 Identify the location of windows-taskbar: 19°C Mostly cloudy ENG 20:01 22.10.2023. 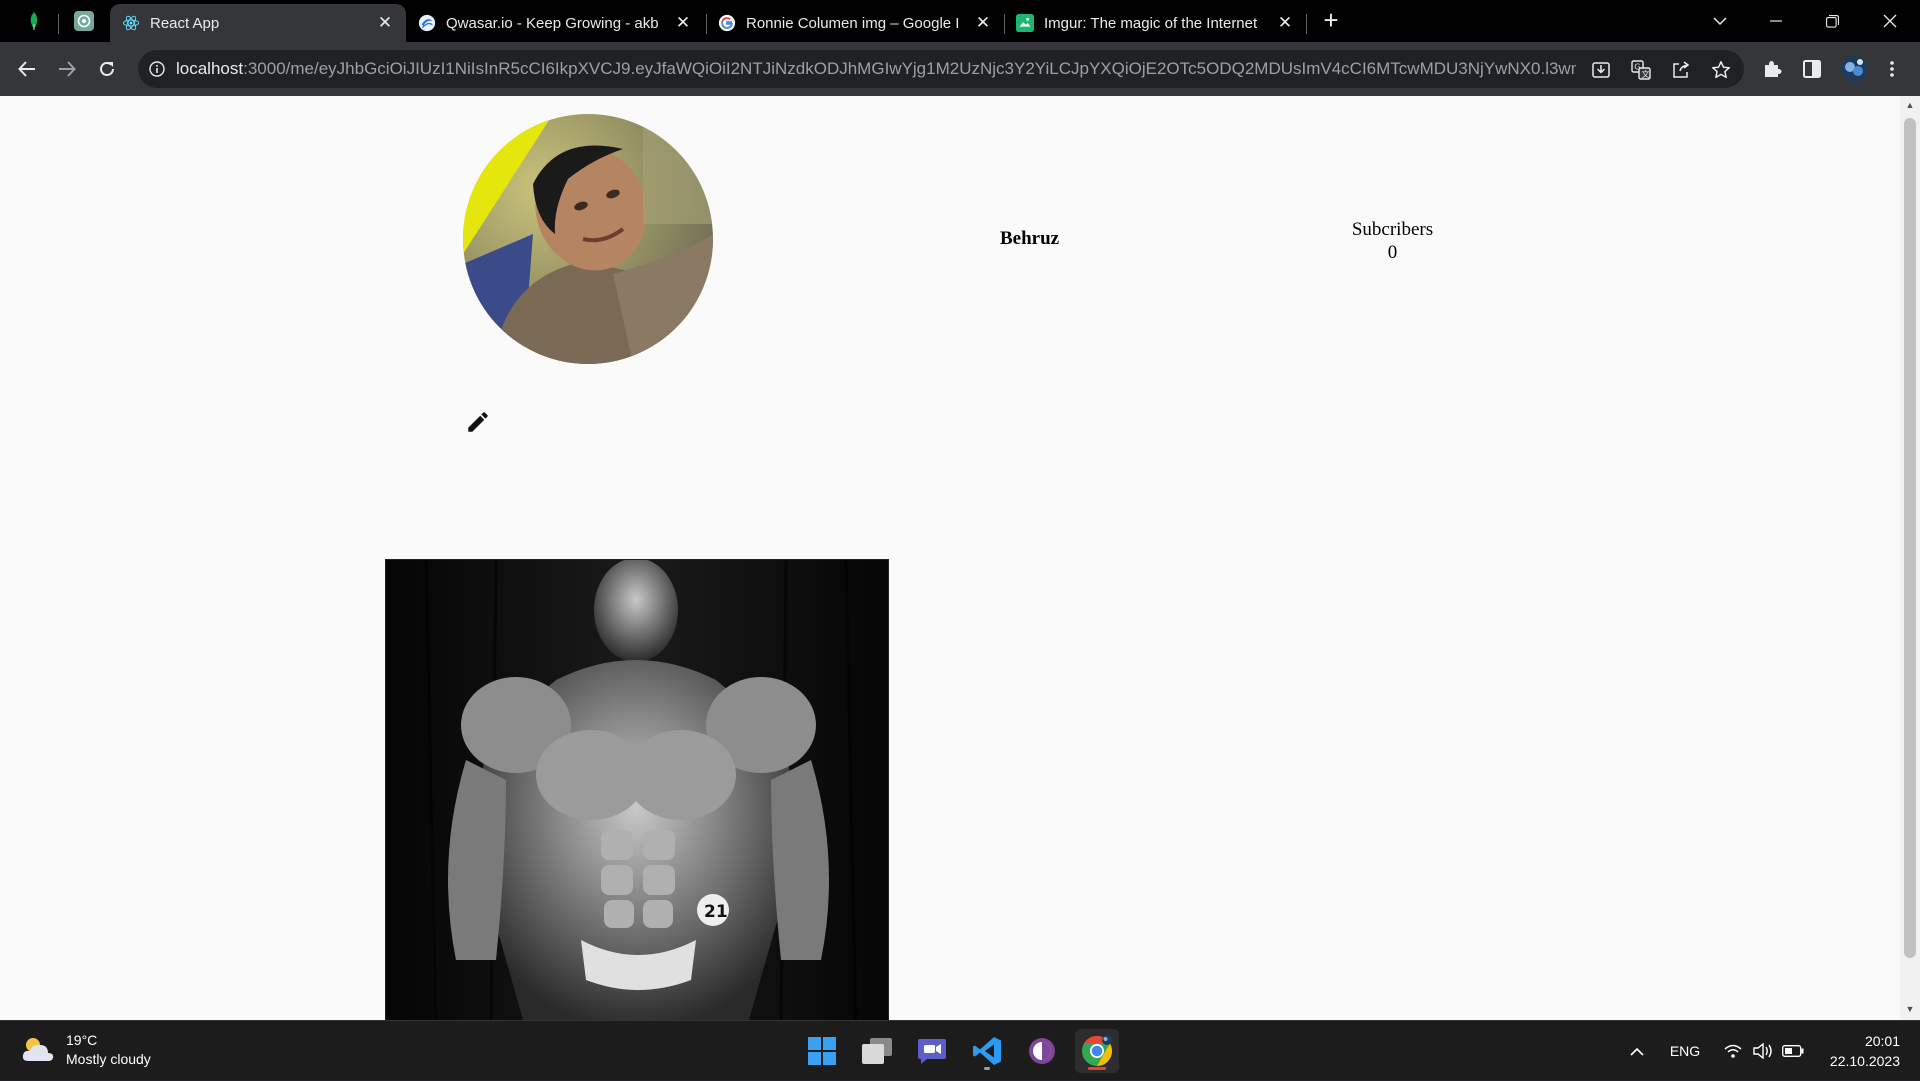
(960, 1050).